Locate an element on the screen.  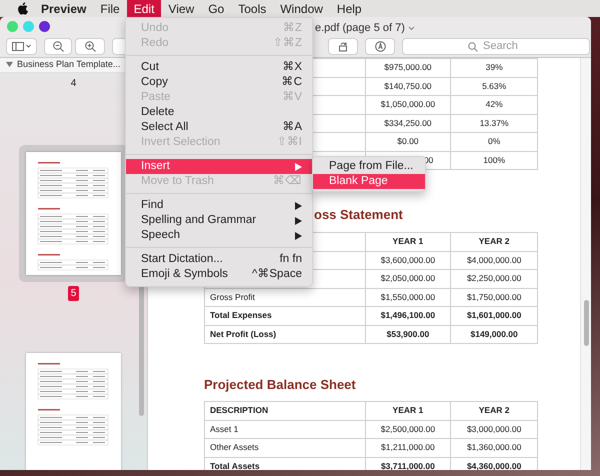
keyboard-shortcut: ⌘X is located at coordinates (292, 67).